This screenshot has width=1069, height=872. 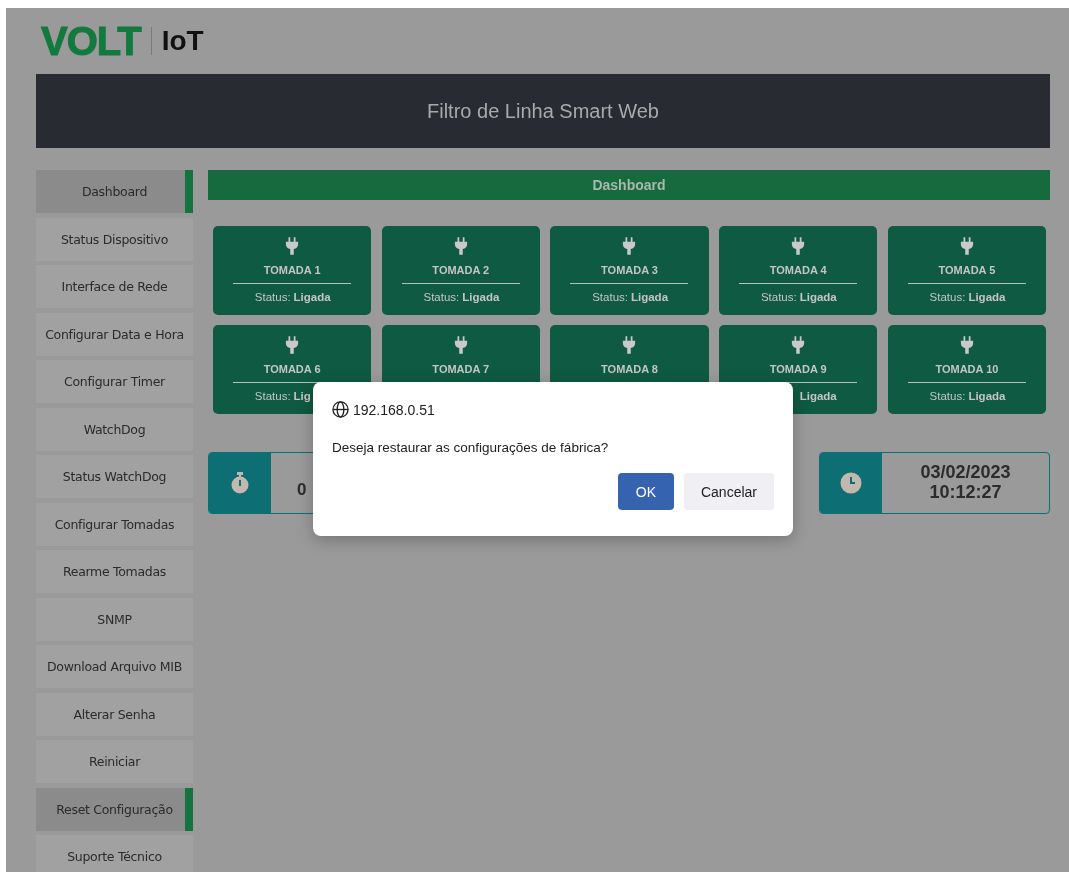 What do you see at coordinates (292, 270) in the screenshot?
I see `outlet-name: TOMADA 1` at bounding box center [292, 270].